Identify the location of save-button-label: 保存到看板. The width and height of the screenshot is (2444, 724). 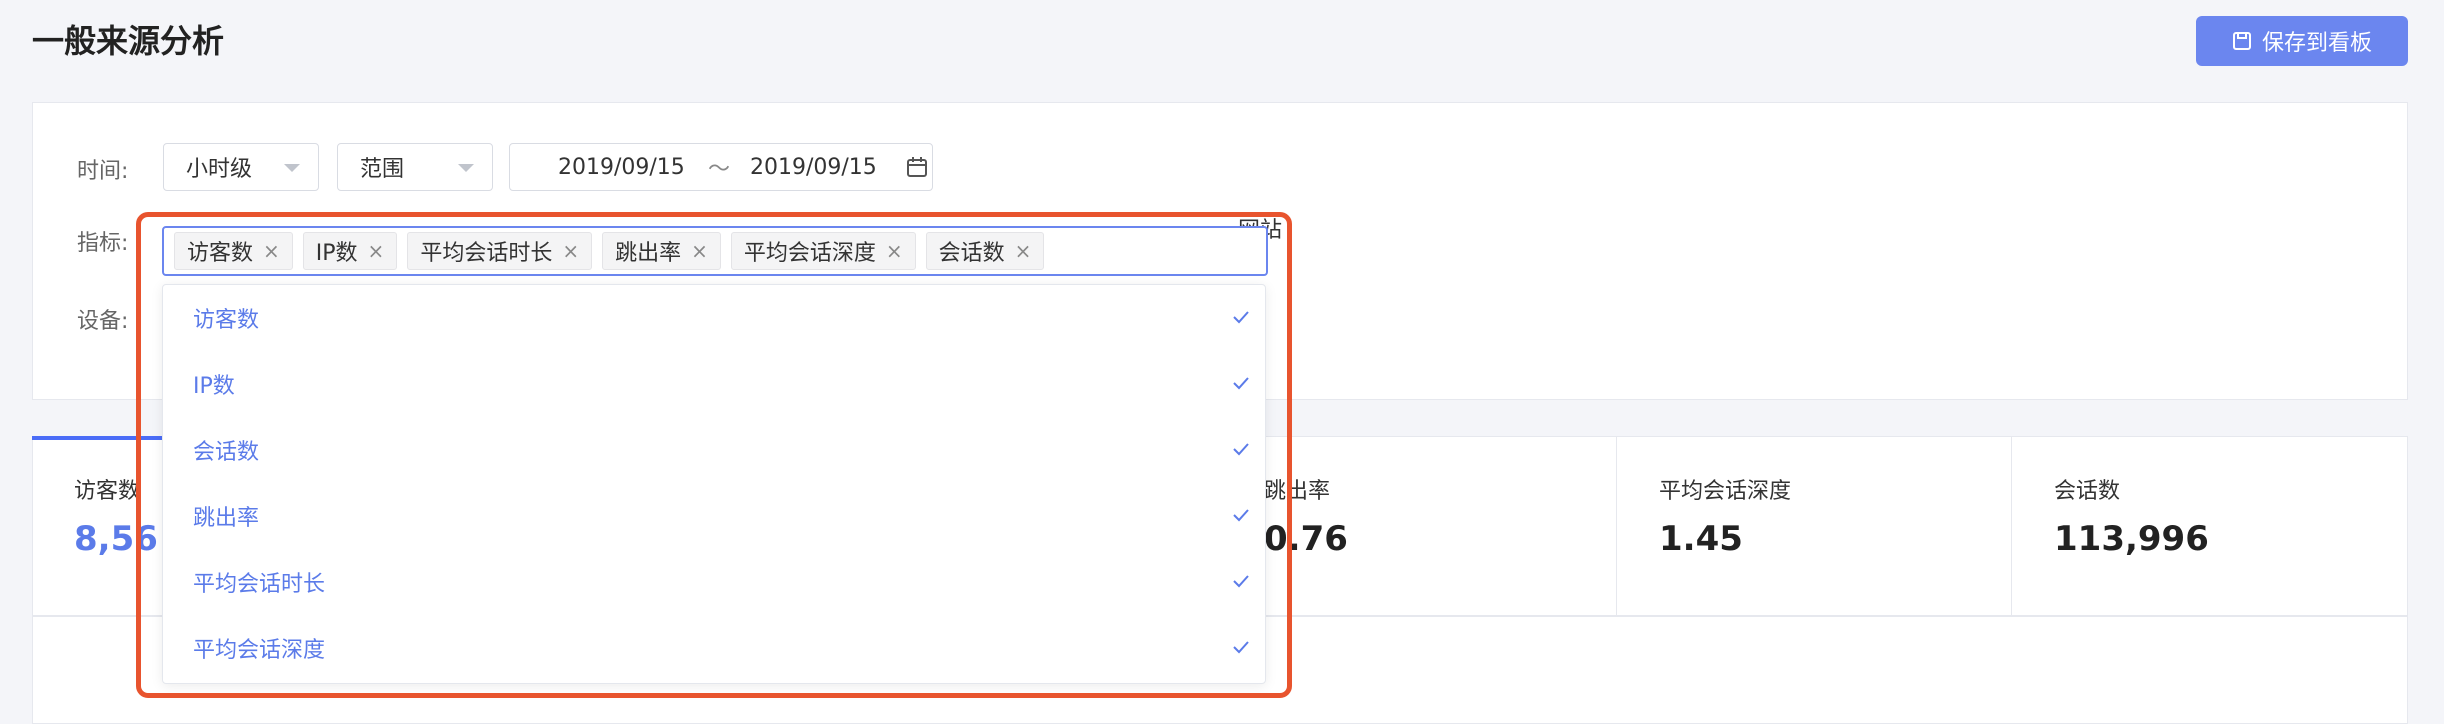
(2316, 43).